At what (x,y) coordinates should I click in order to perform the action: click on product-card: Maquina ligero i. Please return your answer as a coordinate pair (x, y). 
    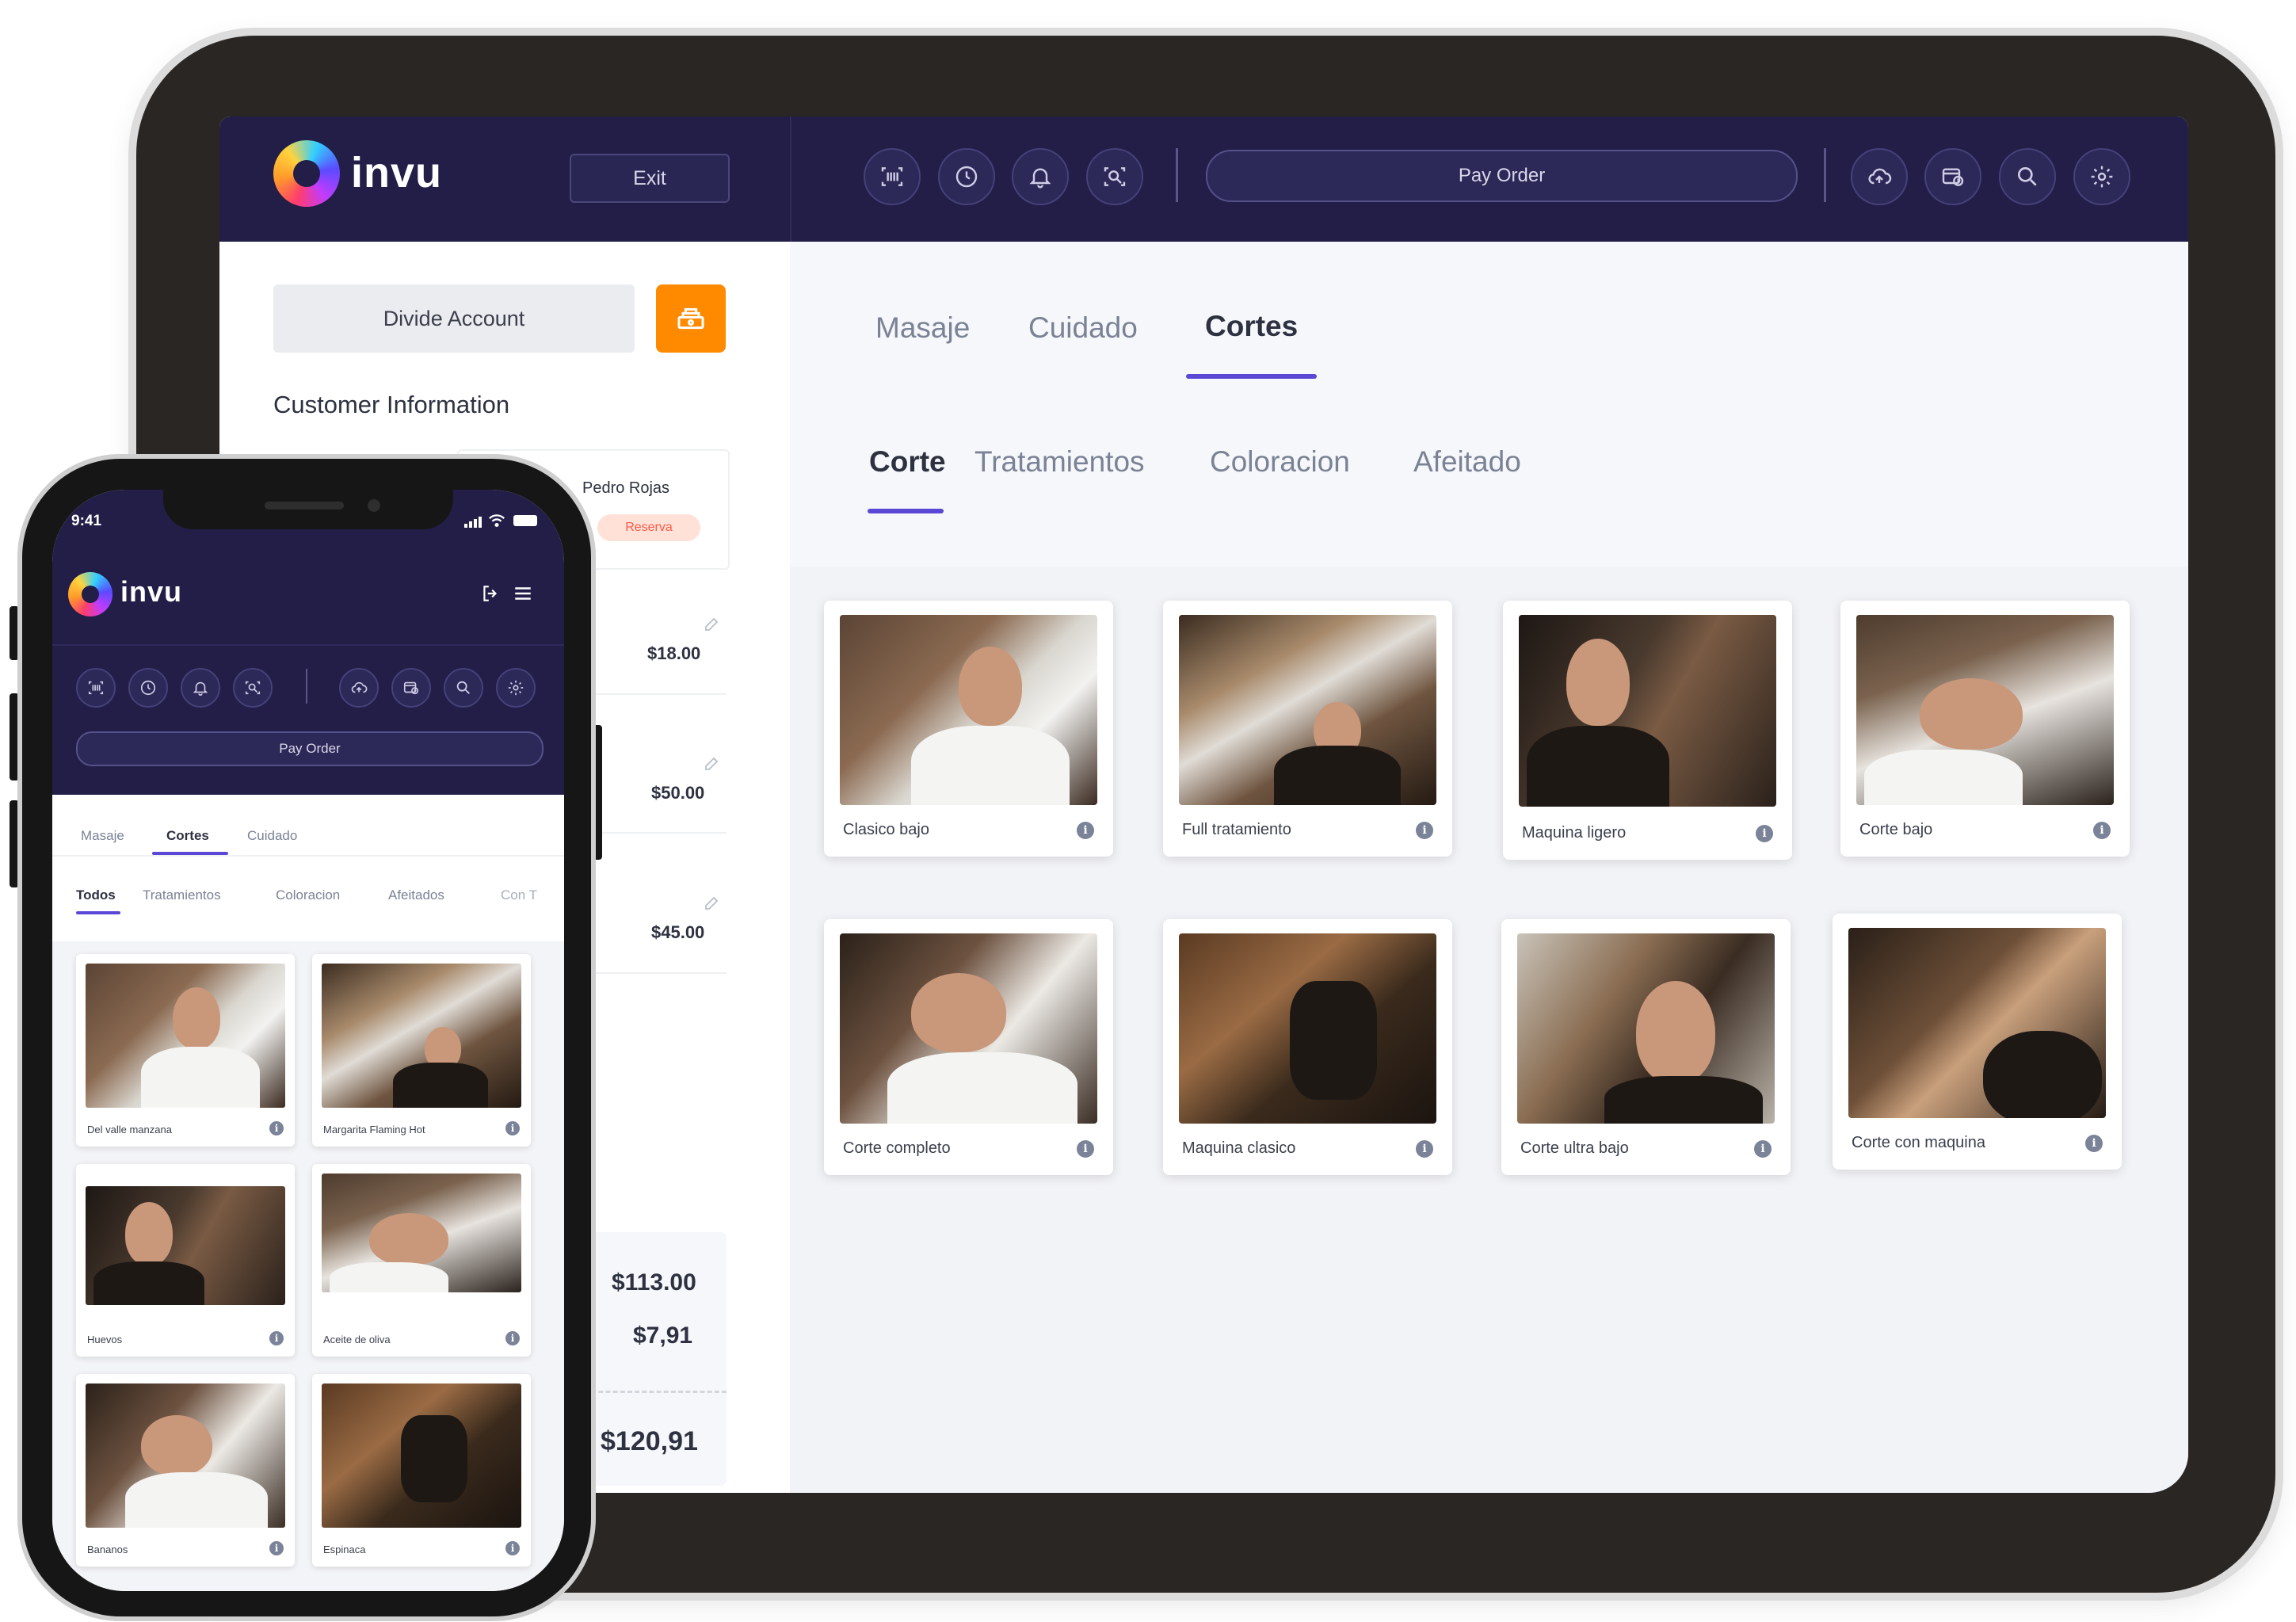
    Looking at the image, I should click on (1647, 731).